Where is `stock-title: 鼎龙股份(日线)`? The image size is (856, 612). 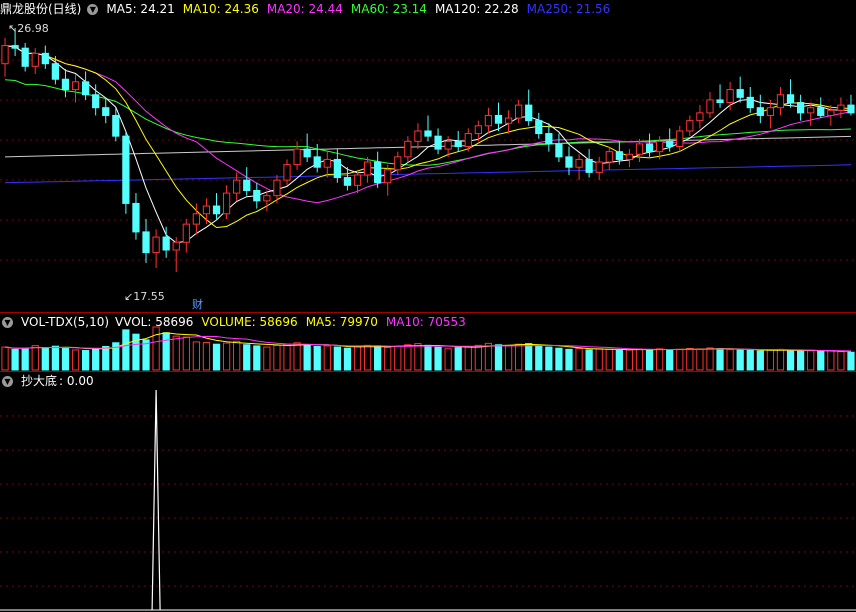 stock-title: 鼎龙股份(日线) is located at coordinates (40, 9).